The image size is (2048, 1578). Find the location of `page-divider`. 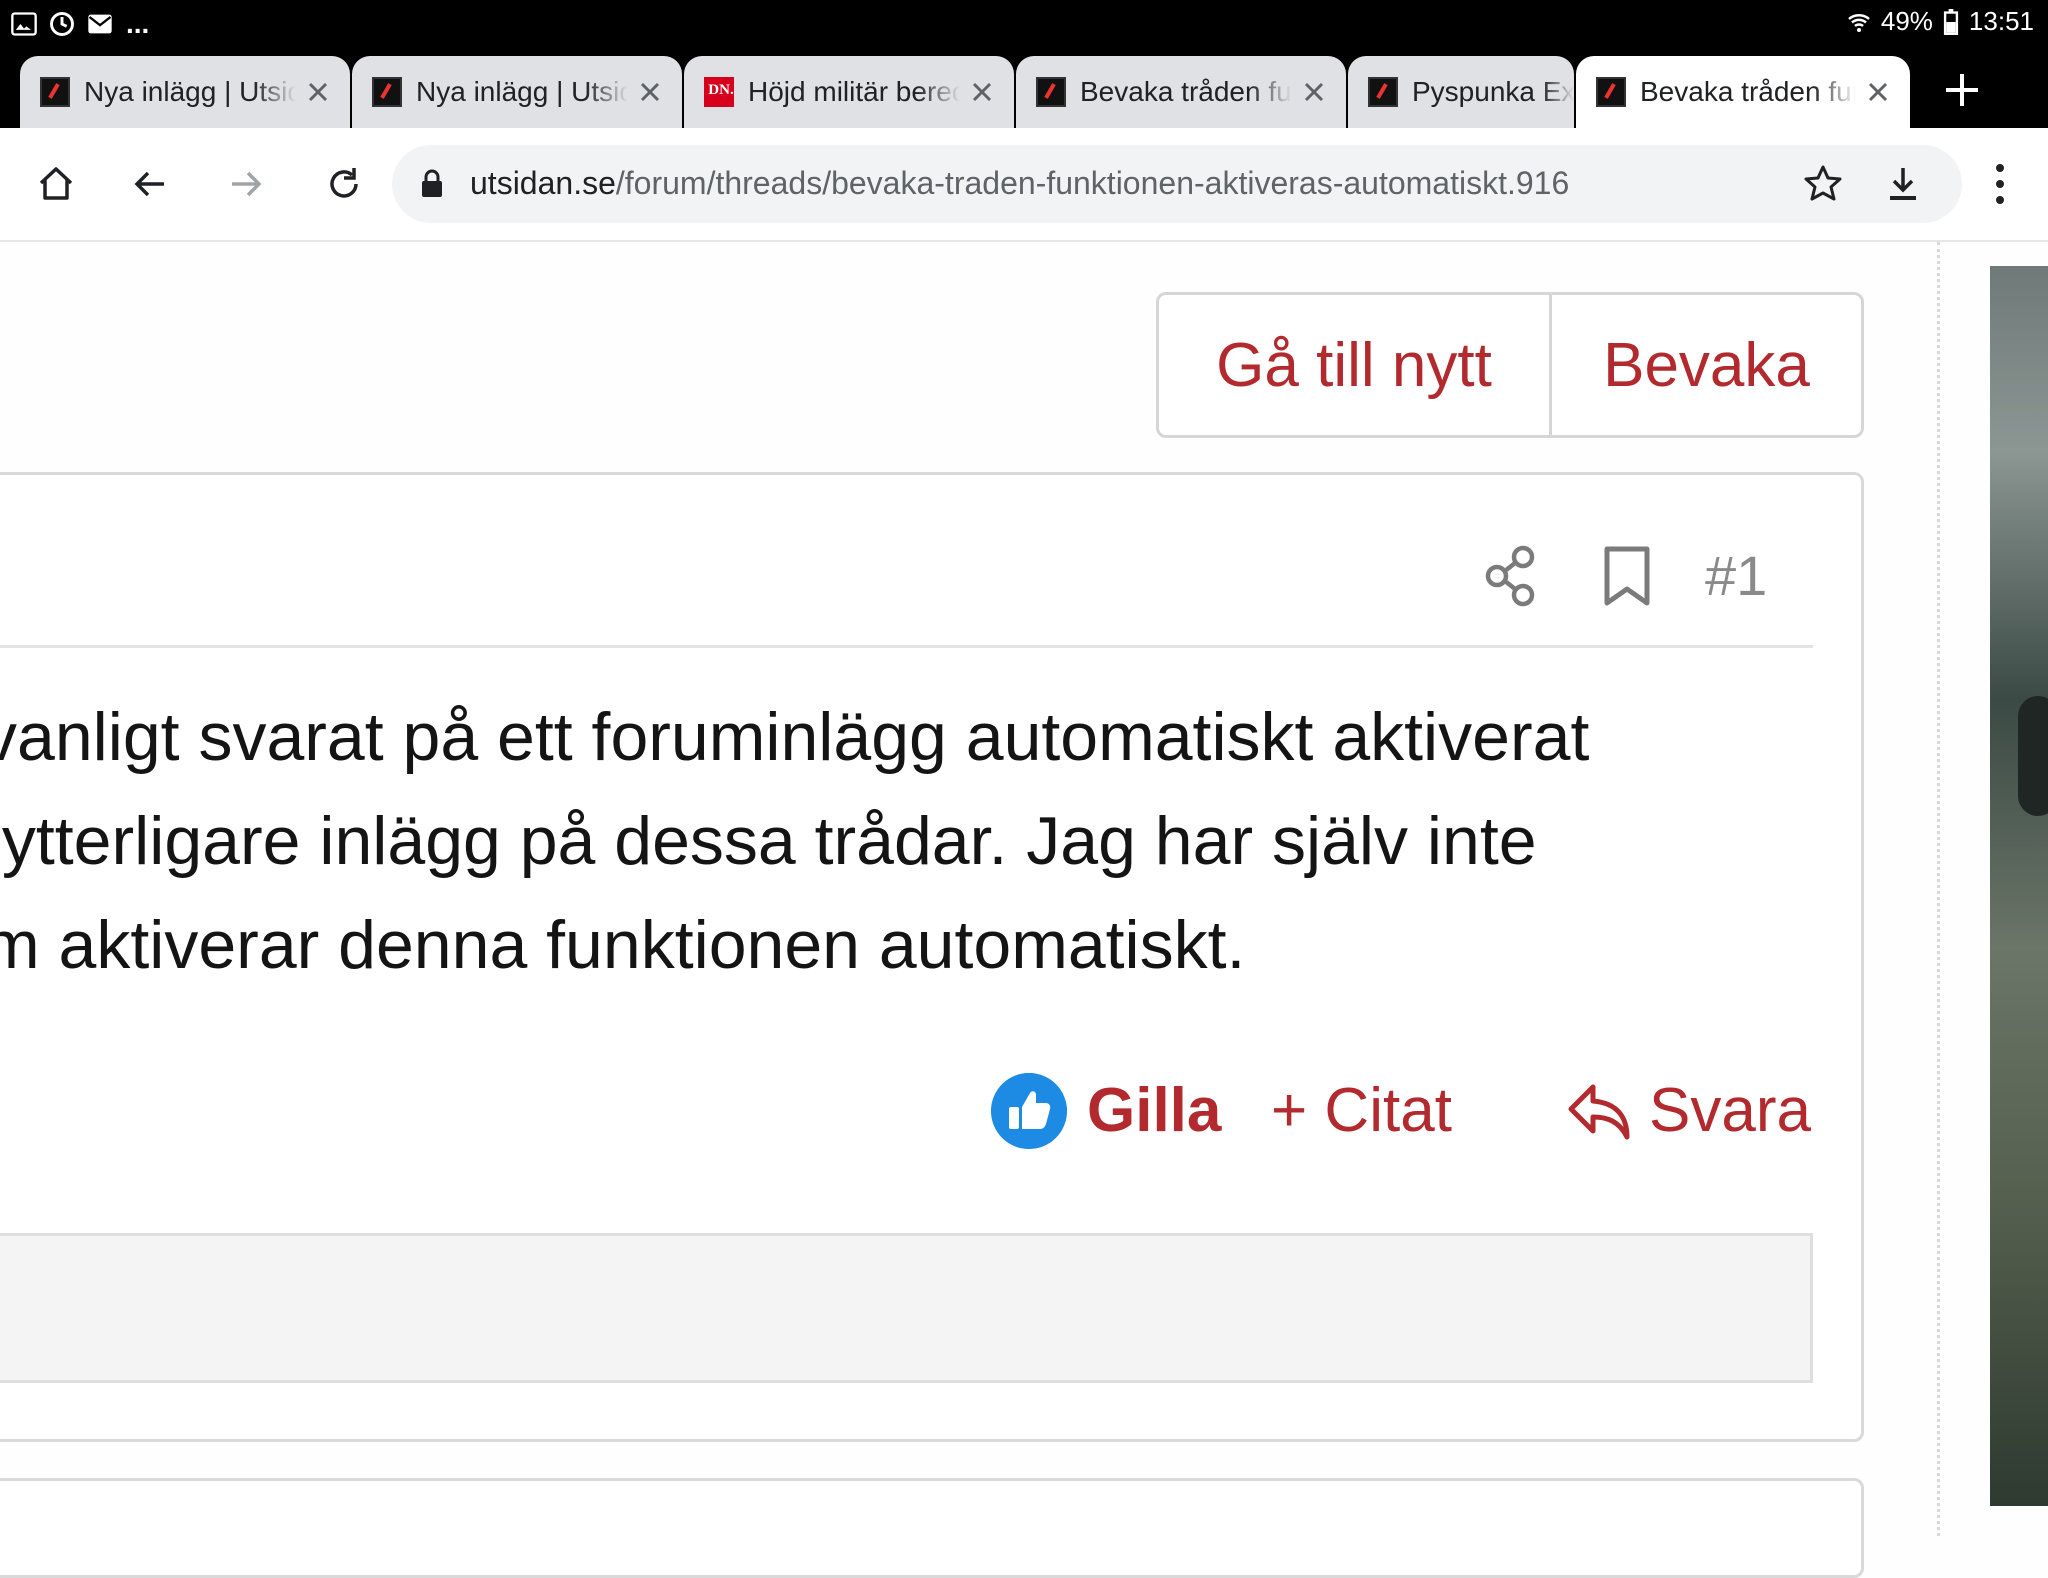

page-divider is located at coordinates (1938, 889).